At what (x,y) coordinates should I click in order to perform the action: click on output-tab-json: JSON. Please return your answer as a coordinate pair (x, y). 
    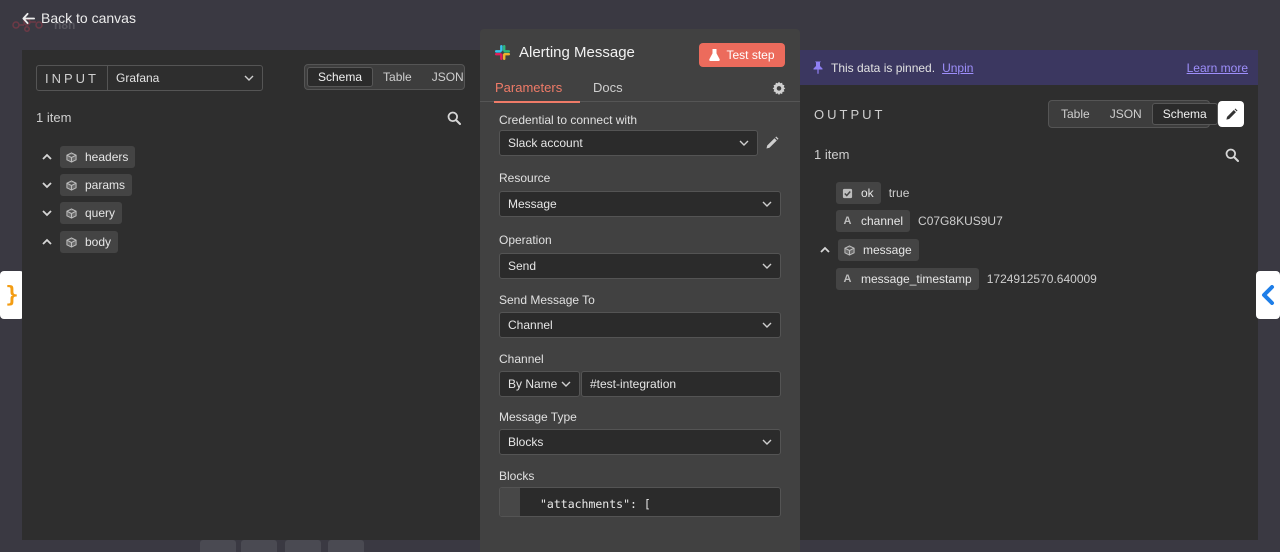
    Looking at the image, I should click on (1126, 114).